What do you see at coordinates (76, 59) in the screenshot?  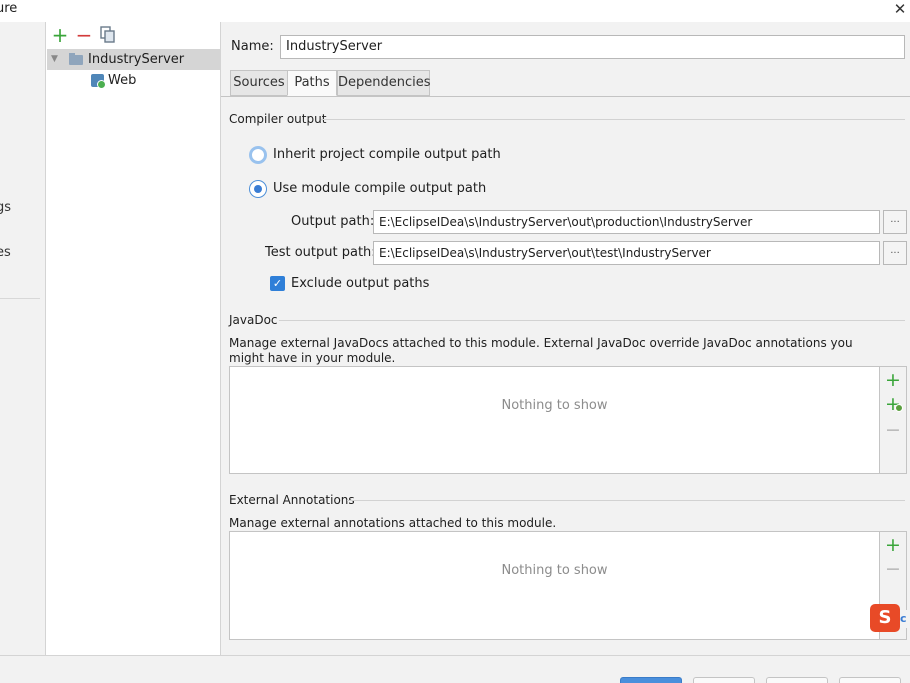 I see `module-folder-icon` at bounding box center [76, 59].